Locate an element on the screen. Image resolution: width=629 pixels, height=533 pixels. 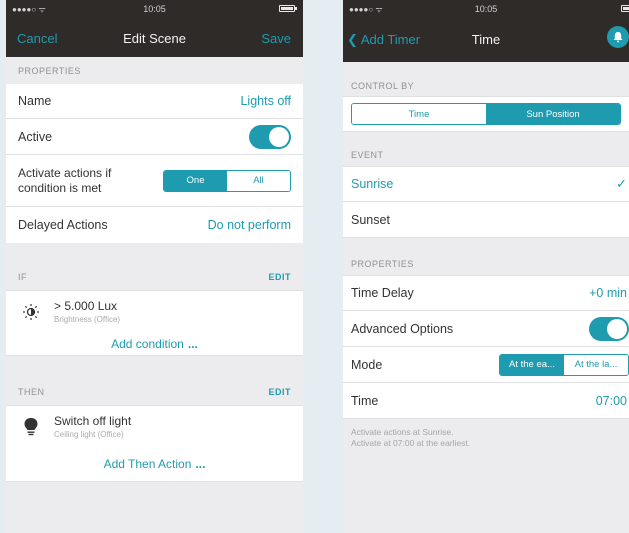
action-title: Switch off light is located at coordinates (93, 421).